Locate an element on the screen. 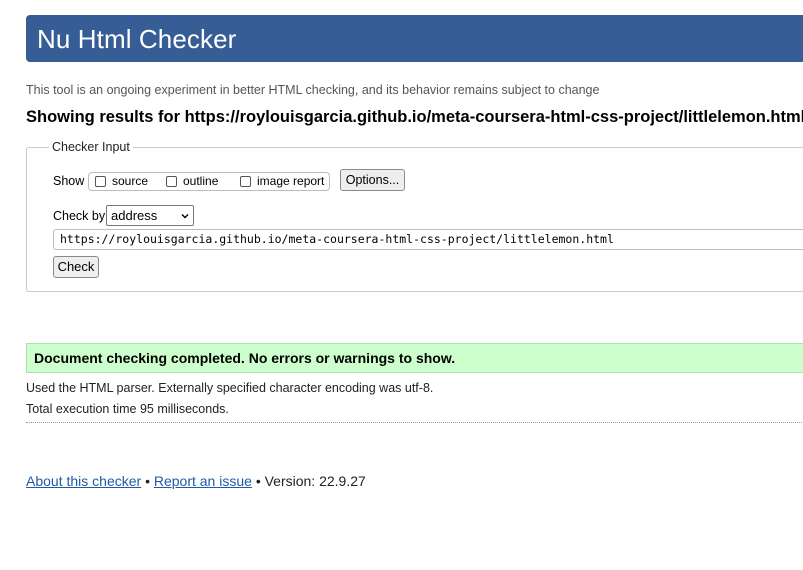 The image size is (803, 570). show-source-option: source is located at coordinates (121, 181).